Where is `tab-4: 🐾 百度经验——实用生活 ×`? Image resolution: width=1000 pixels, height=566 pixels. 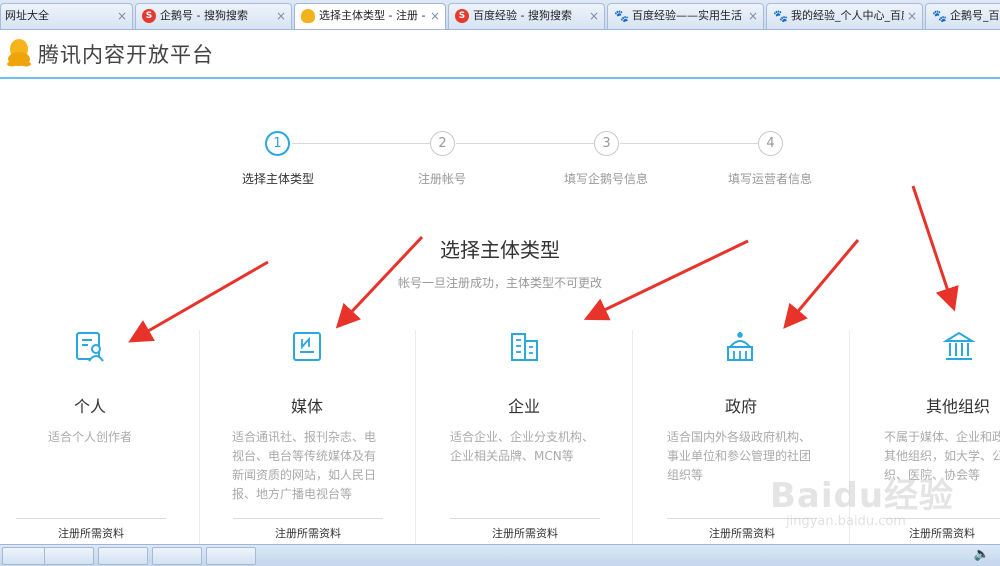
tab-4: 🐾 百度经验——实用生活 × is located at coordinates (685, 16).